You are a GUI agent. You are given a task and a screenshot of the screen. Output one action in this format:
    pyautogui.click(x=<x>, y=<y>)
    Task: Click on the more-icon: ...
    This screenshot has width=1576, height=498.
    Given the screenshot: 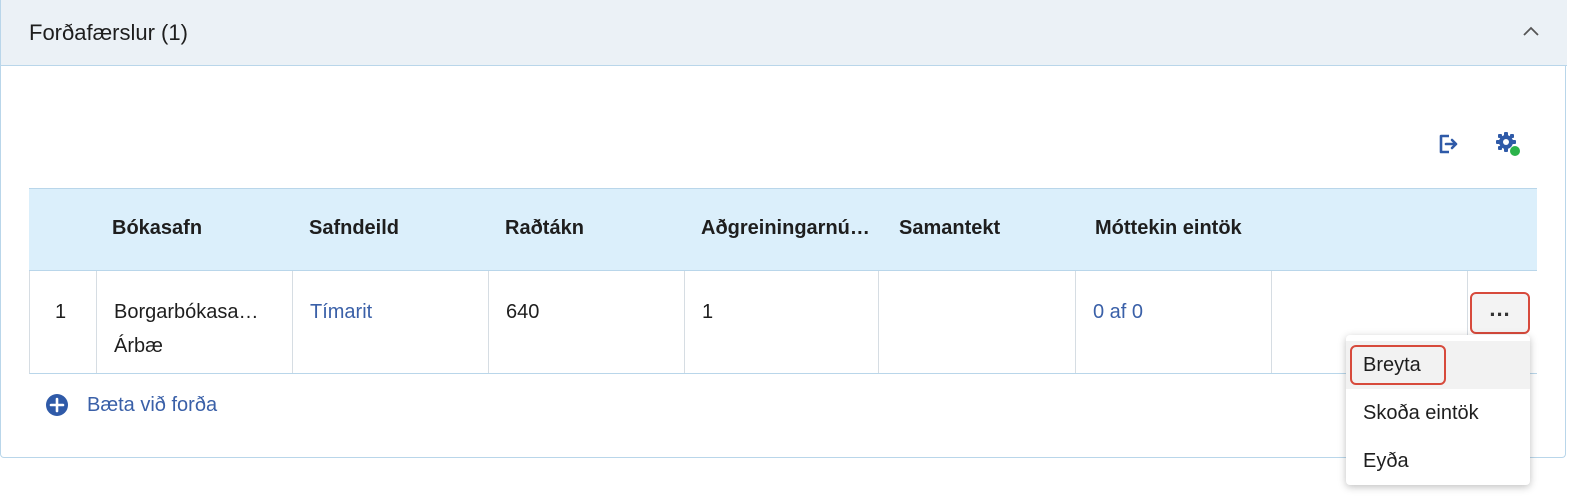 What is the action you would take?
    pyautogui.click(x=1500, y=308)
    